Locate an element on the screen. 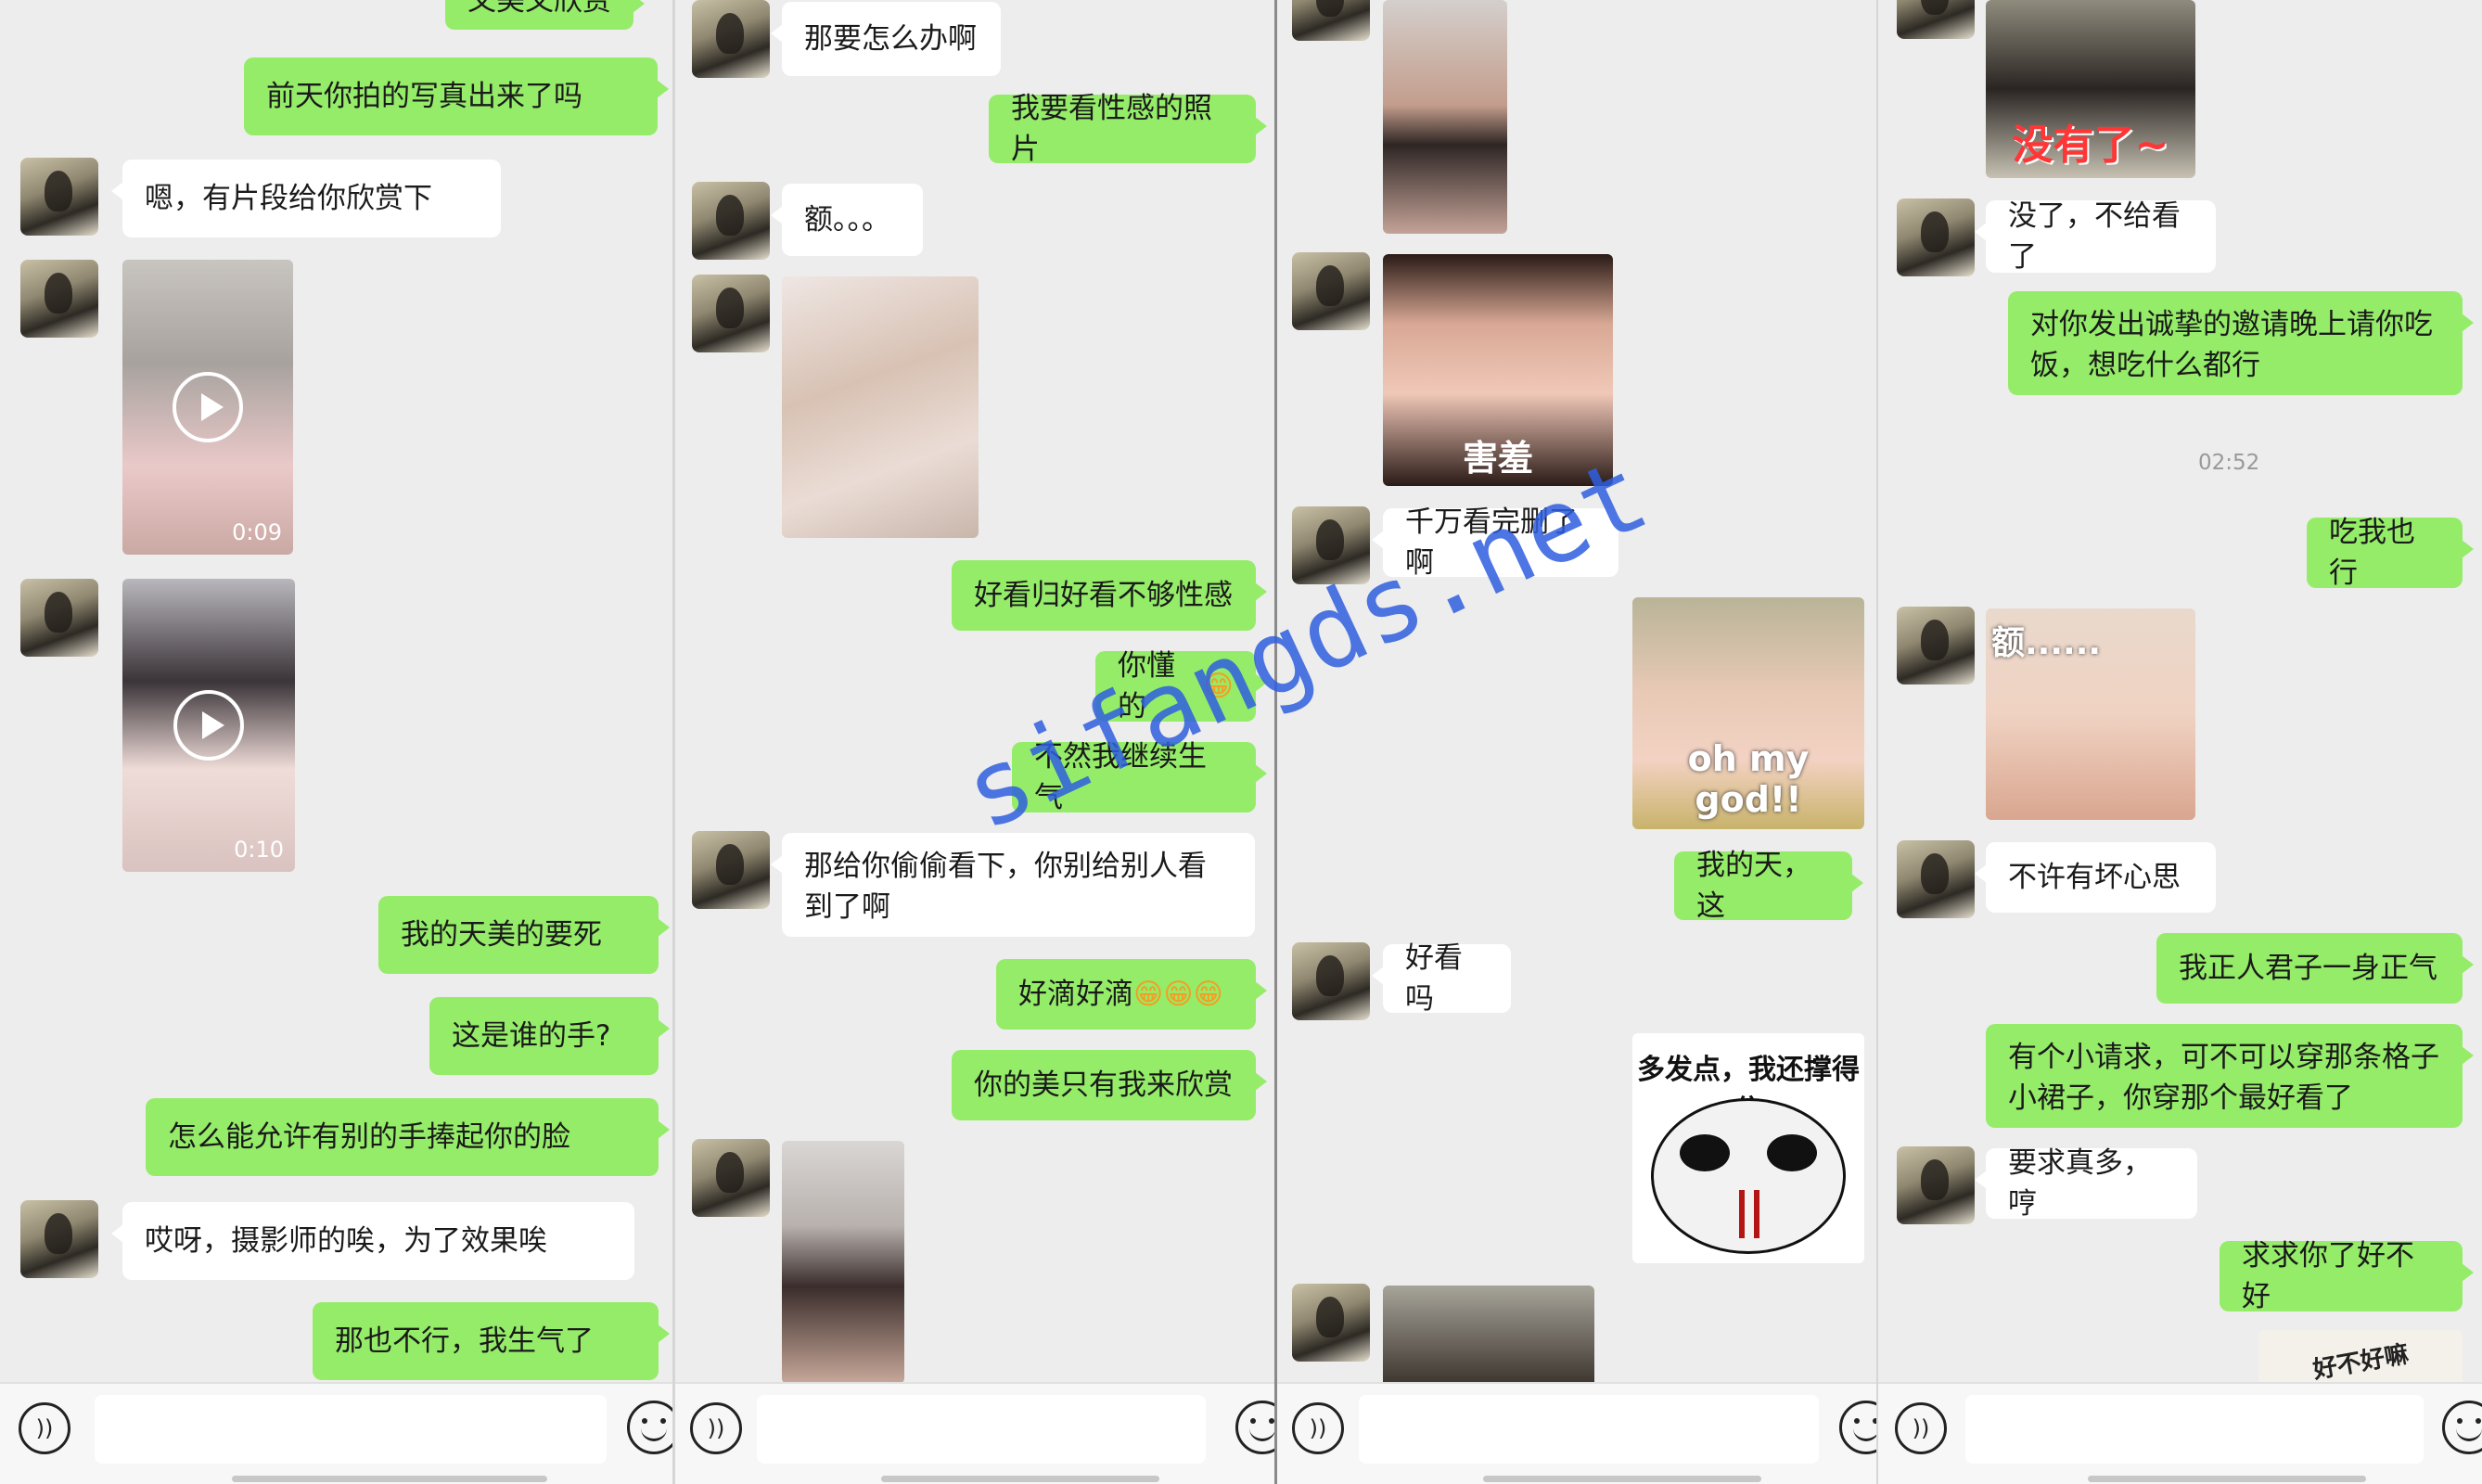 This screenshot has width=2482, height=1484. sticker-message: 好不好嘛 is located at coordinates (2360, 1359).